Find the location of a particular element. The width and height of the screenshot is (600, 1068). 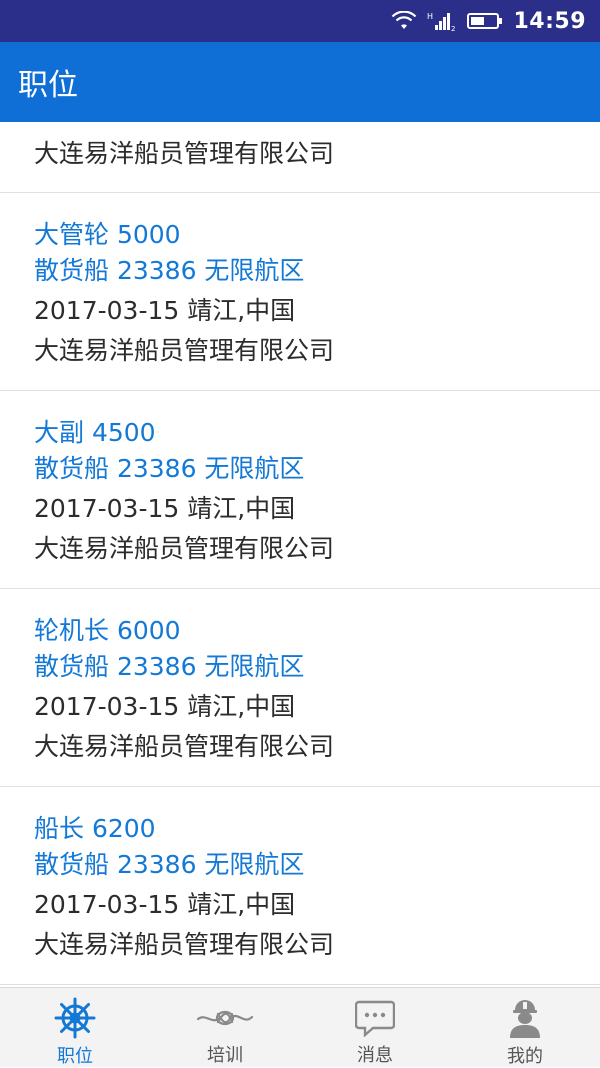

tab-messages: 消息 is located at coordinates (375, 1027).